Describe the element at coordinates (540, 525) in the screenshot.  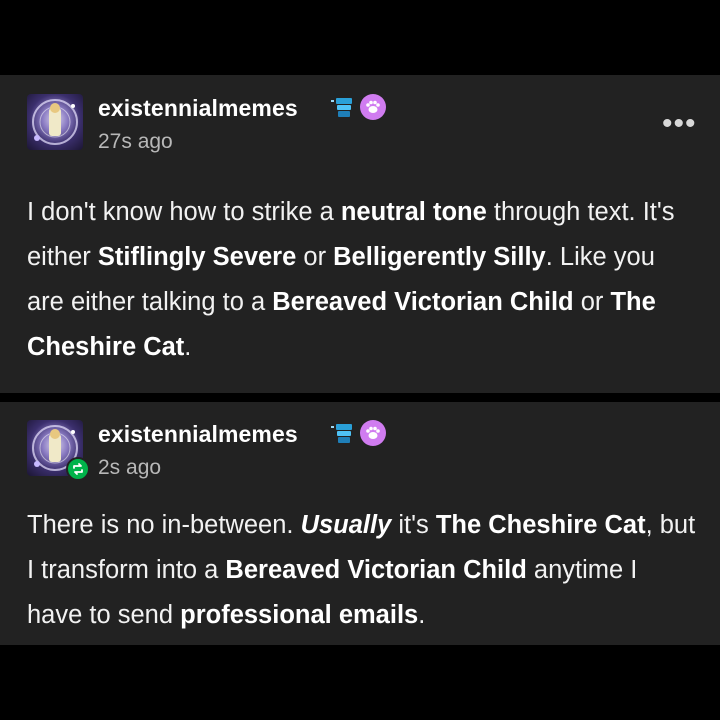
I see `emphasized-text-segment: The Cheshire Cat` at that location.